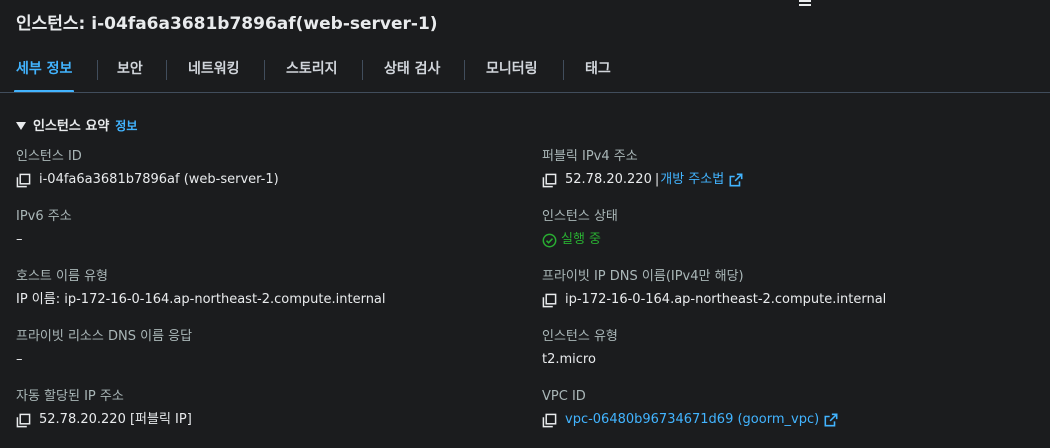 This screenshot has height=448, width=1050. Describe the element at coordinates (412, 70) in the screenshot. I see `tab-status-checks: 상태 검사` at that location.